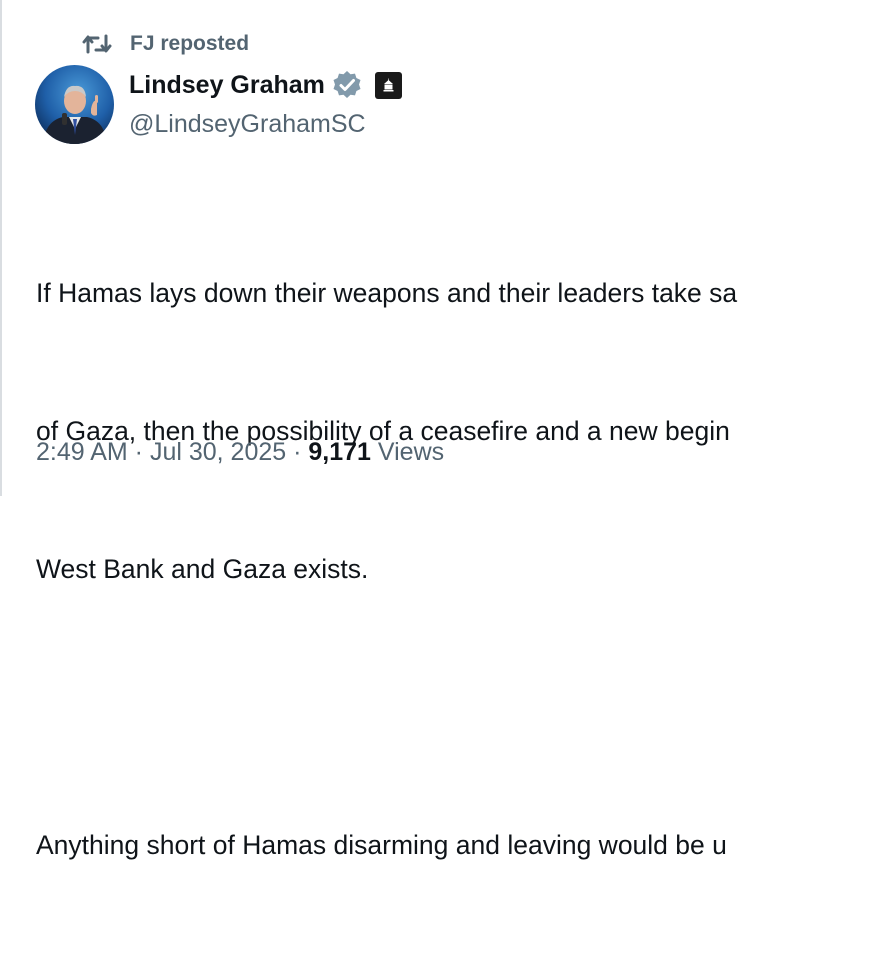 This screenshot has width=881, height=960. I want to click on avatar-photo, so click(74, 104).